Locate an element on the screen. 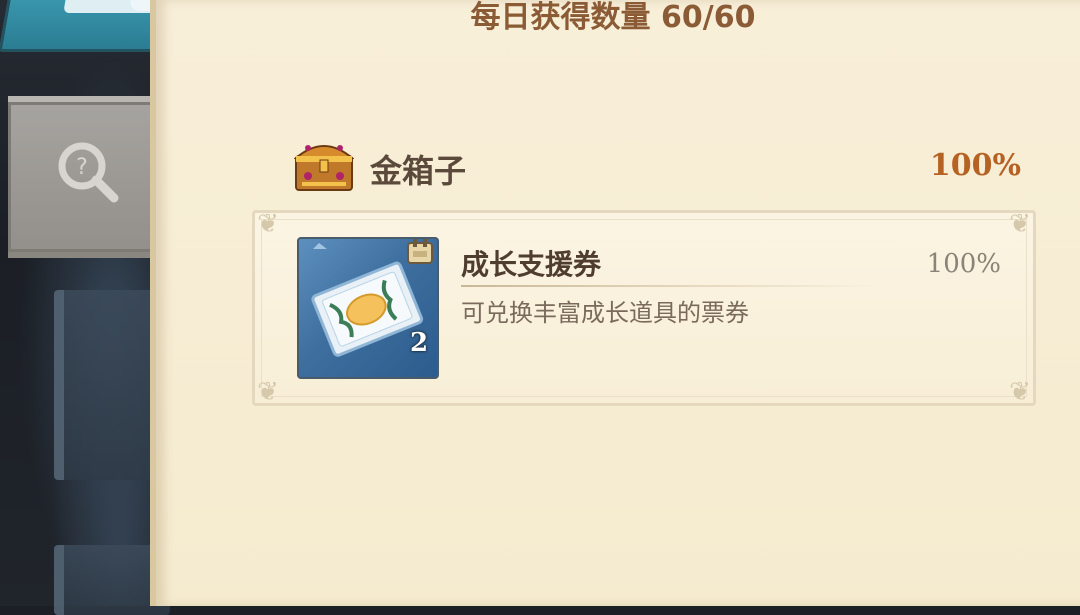 This screenshot has height=615, width=1080. menu-tab-icon is located at coordinates (113, 6).